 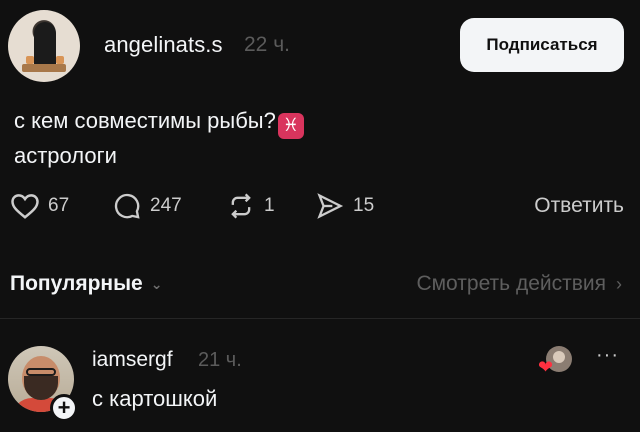 I want to click on post-text-content: с кем совместимы рыбы?, so click(x=145, y=120).